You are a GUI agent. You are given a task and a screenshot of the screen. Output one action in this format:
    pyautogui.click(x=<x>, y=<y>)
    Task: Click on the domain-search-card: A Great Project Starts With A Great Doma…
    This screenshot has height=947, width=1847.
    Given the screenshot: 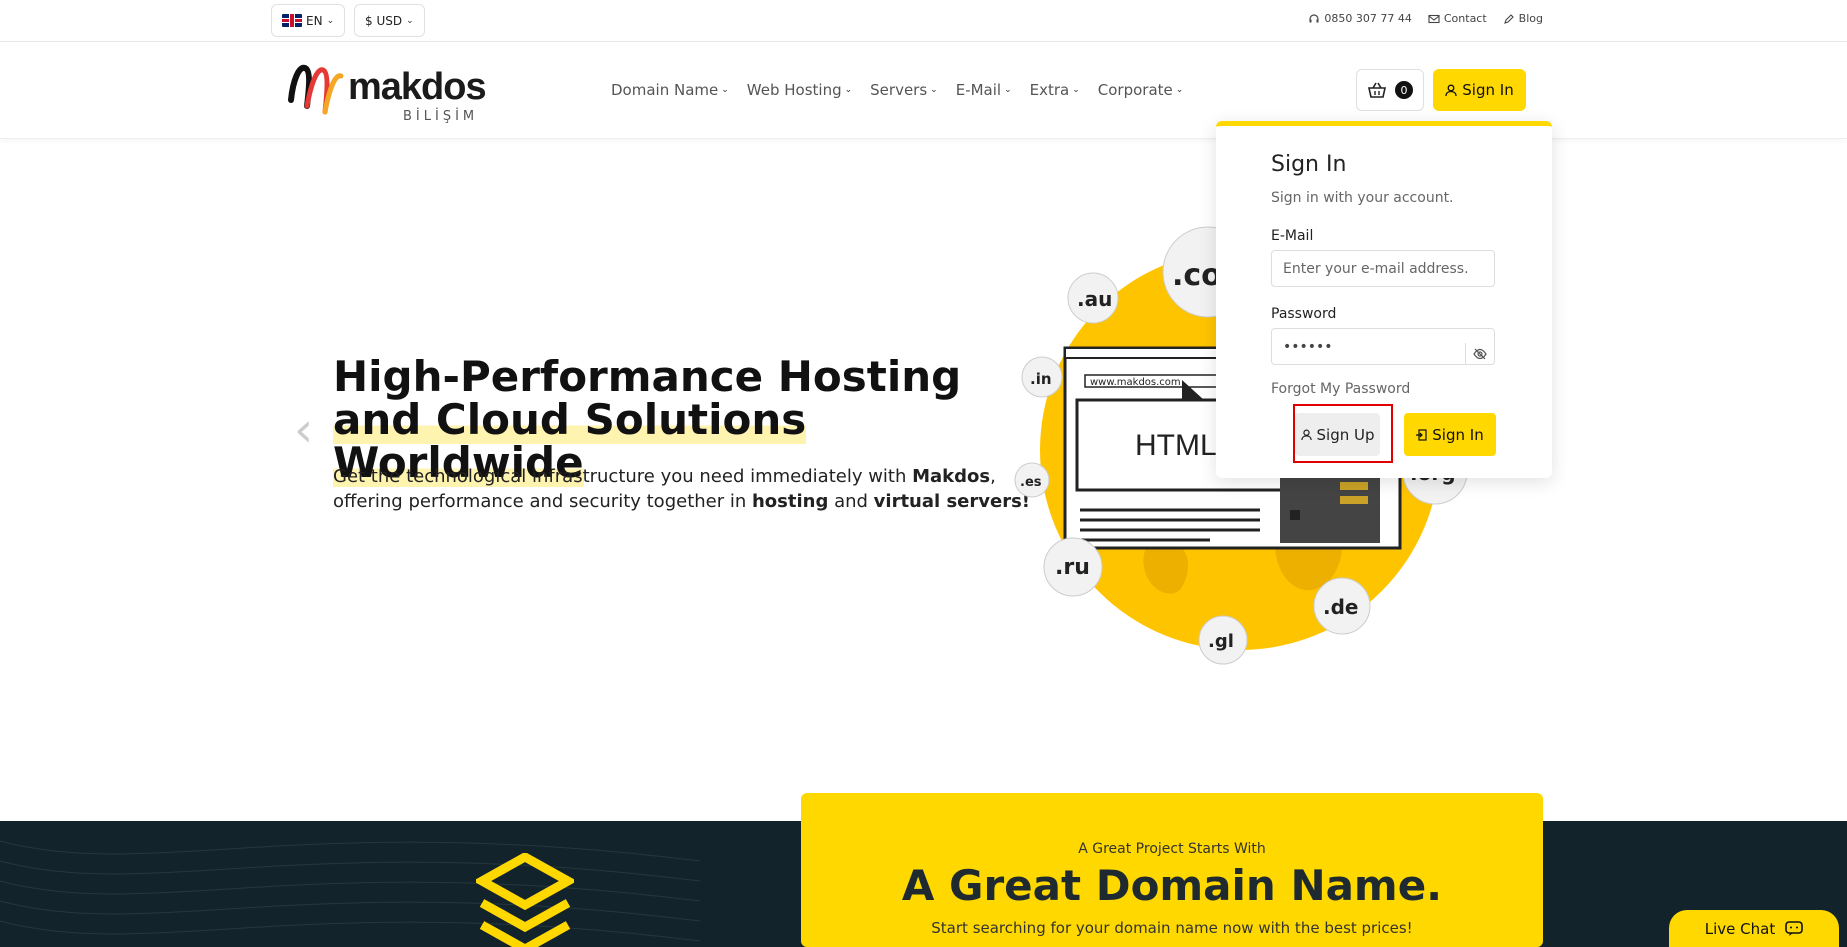 What is the action you would take?
    pyautogui.click(x=1172, y=870)
    